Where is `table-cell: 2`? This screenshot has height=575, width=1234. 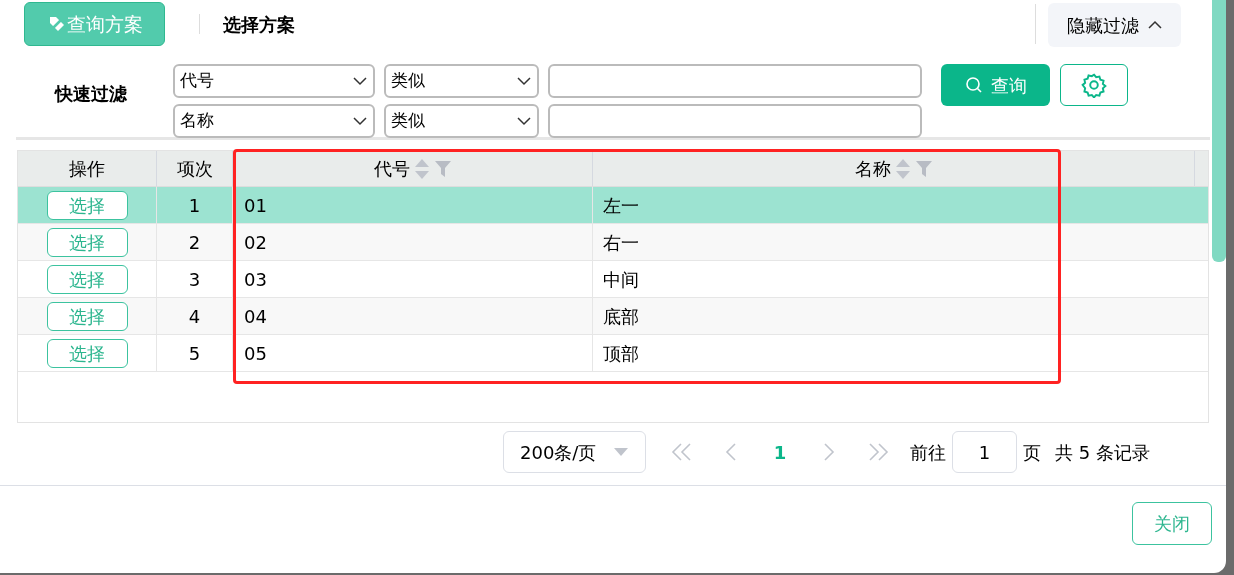 table-cell: 2 is located at coordinates (195, 242).